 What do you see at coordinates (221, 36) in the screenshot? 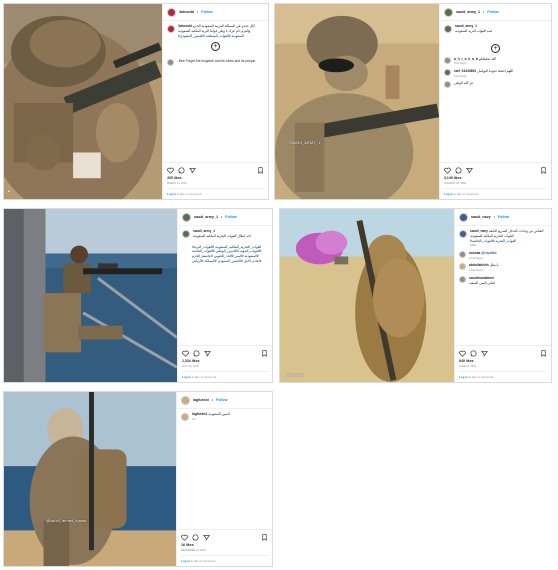
I see `caption-hashtags: #ﺍﻟﺴﻌﻮﺩﻳﺔ #ﺍﻟﻘﻮﺍﺕ_ﺍﻟﻤﺴﻠﺤﺔ #ﺍﻟﺠﻴﺶ_ﺍﻟﺴﻌﻮﺩﻱ` at bounding box center [221, 36].